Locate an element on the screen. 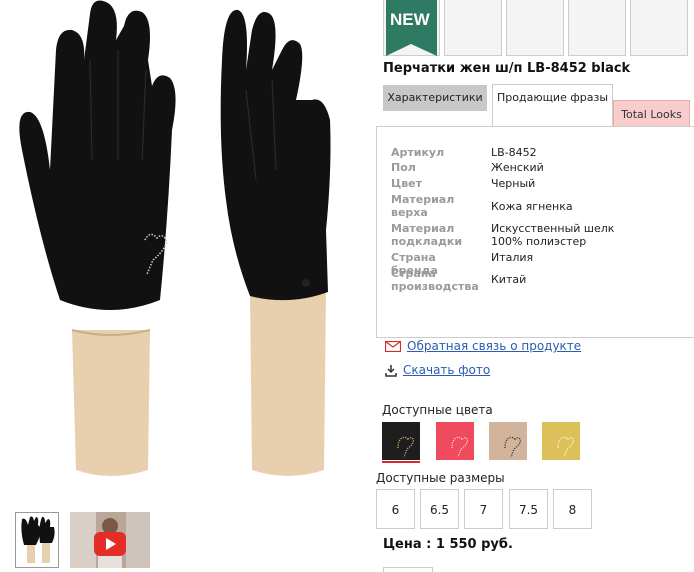  feedback-link-row: Обратная связь о продукте is located at coordinates (483, 346).